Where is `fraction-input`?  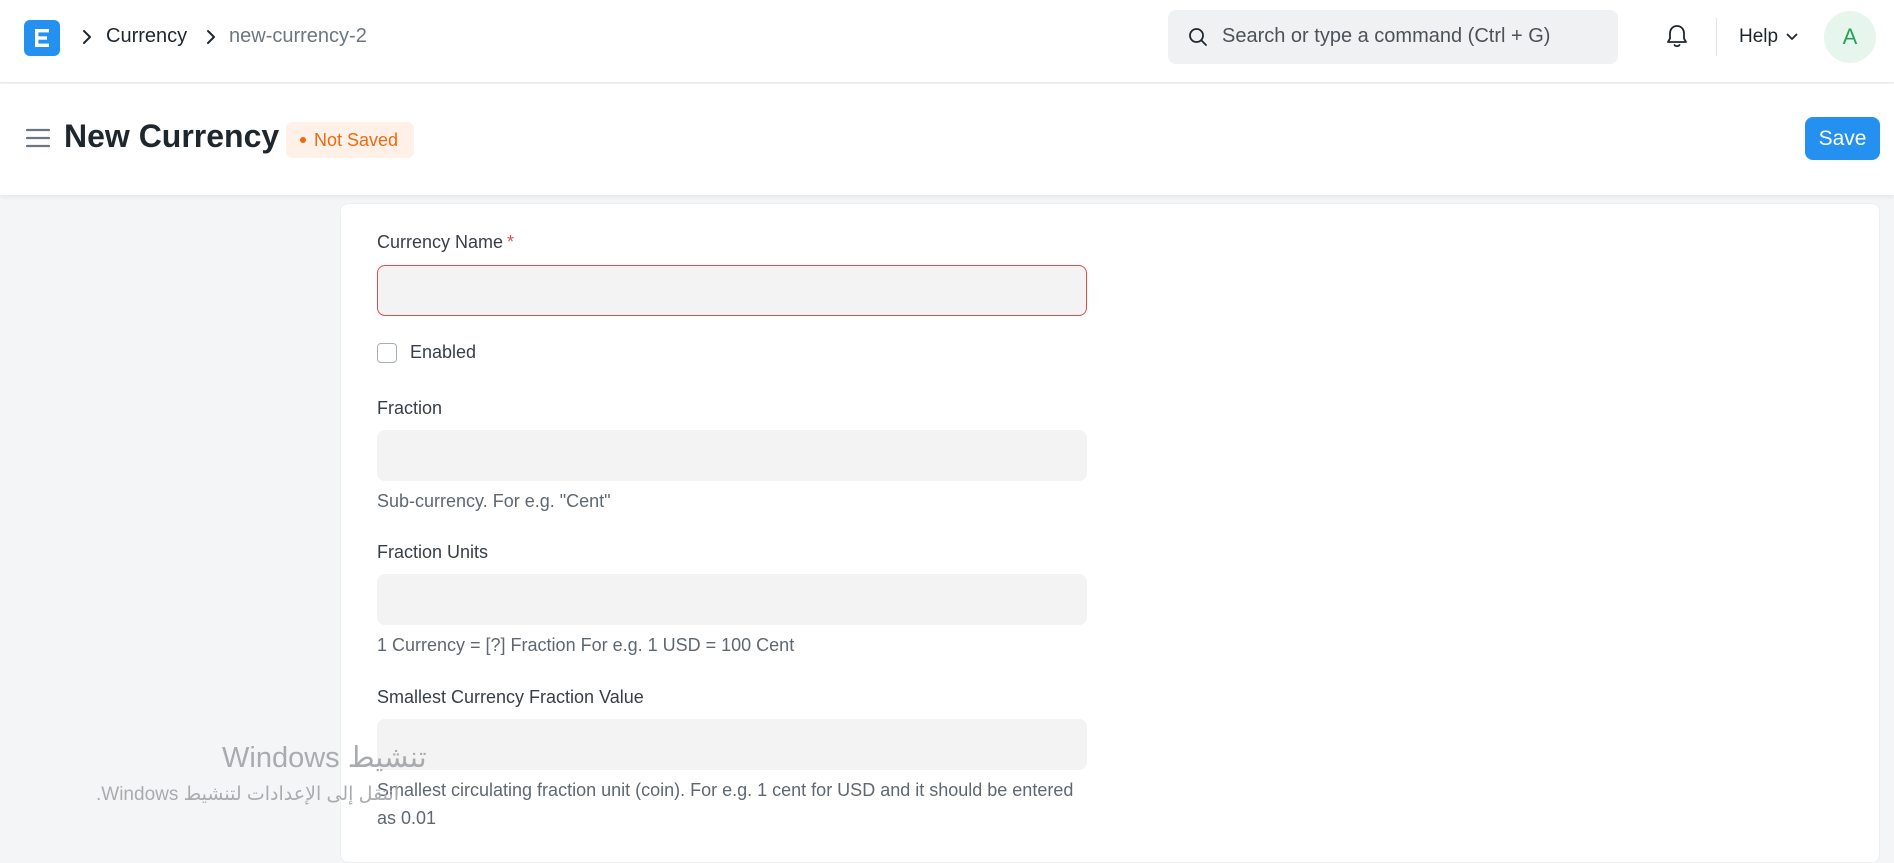
fraction-input is located at coordinates (732, 455).